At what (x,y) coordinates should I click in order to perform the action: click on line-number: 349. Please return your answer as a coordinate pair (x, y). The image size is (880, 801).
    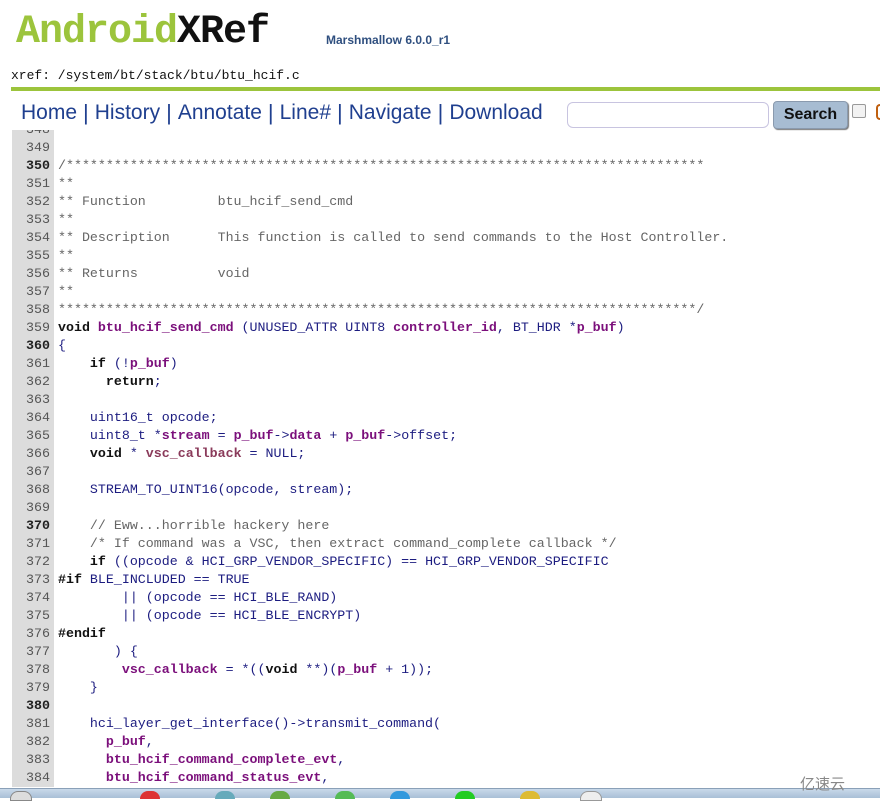
    Looking at the image, I should click on (33, 148).